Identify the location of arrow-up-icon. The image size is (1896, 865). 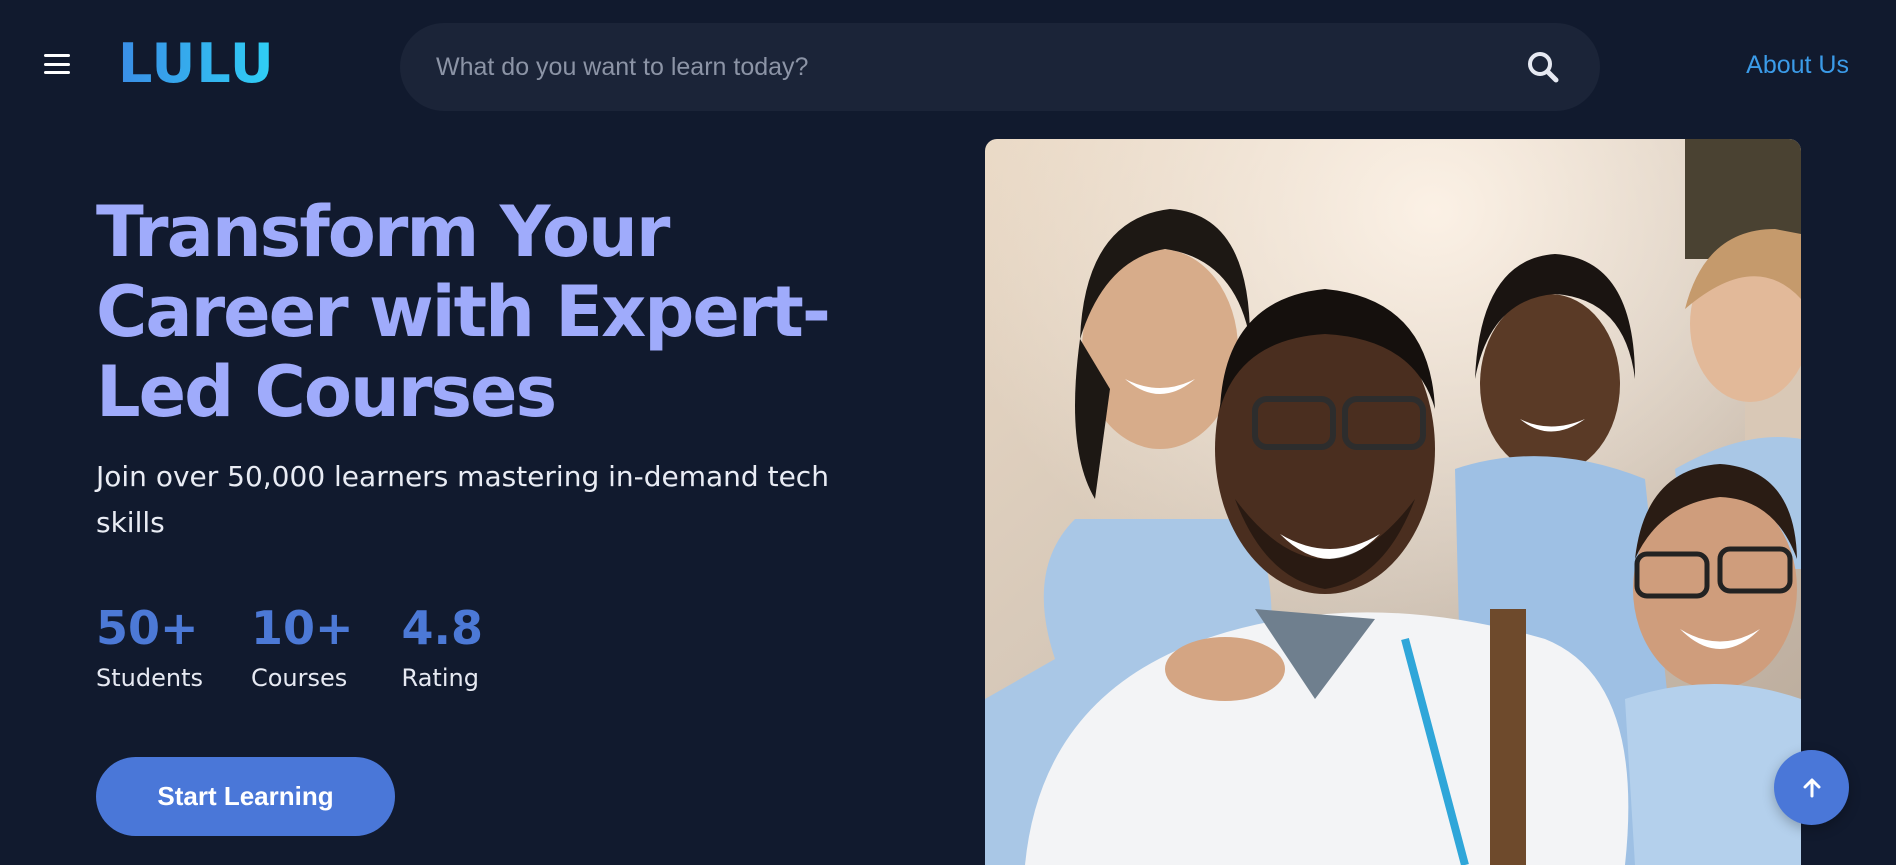
(1811, 787).